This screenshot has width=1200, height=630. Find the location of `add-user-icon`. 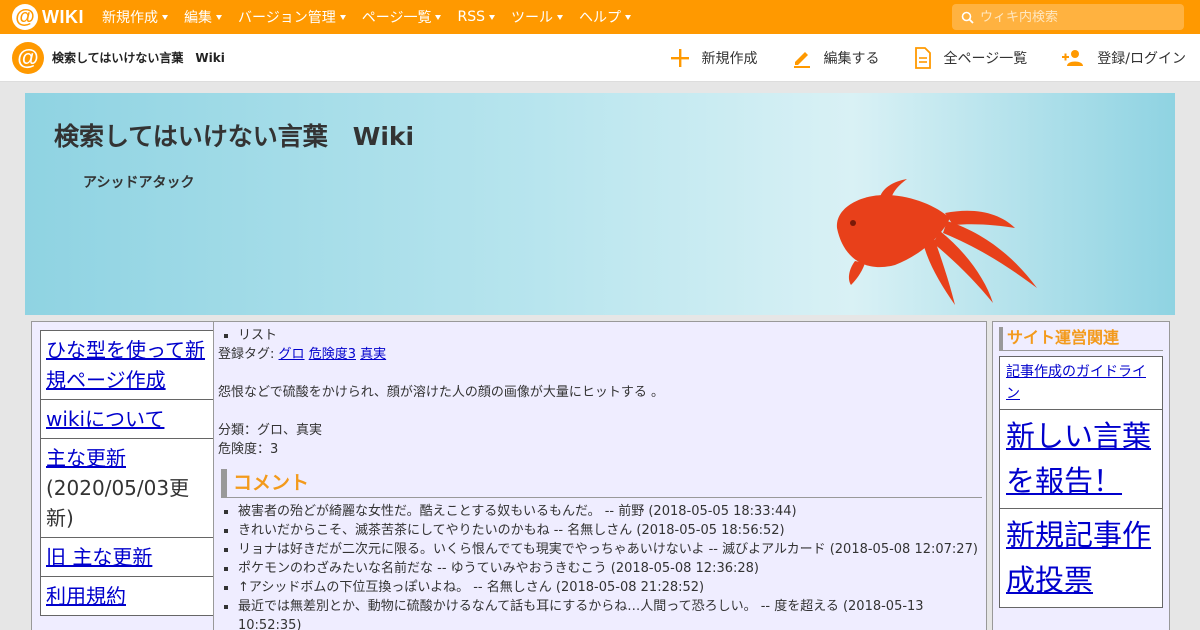

add-user-icon is located at coordinates (1073, 58).